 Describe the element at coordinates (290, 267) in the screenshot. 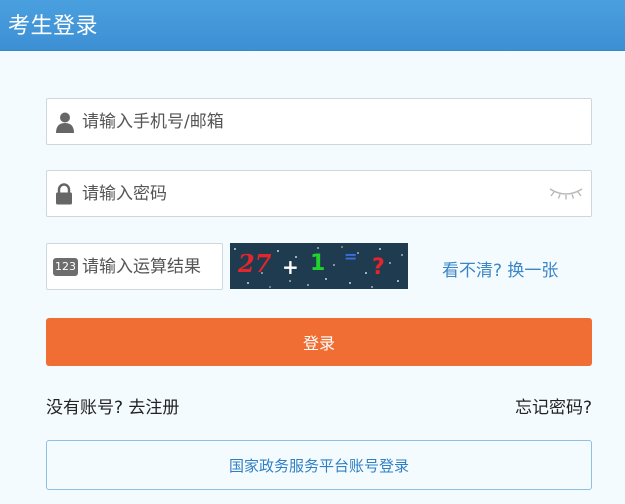

I see `captcha-token: +` at that location.